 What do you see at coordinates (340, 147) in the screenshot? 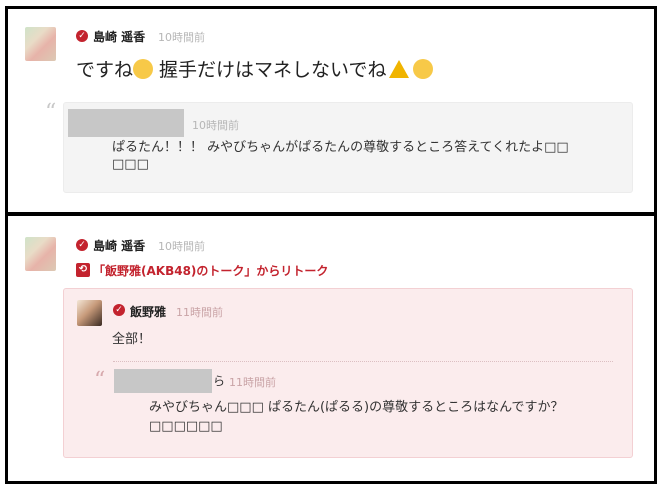
I see `quoted-text-line1: ぱるたん！！！ みやびちゃんがぱるたんの尊敬するところ答えてくれたよ□□` at bounding box center [340, 147].